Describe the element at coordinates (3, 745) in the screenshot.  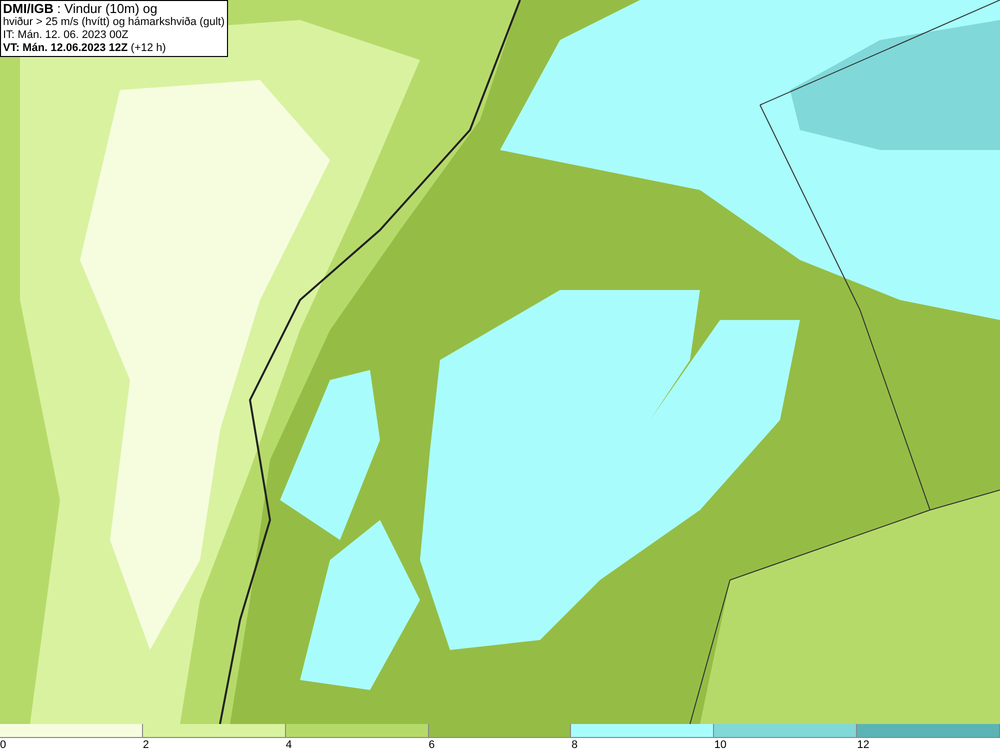
I see `legend-tick-label: 0` at that location.